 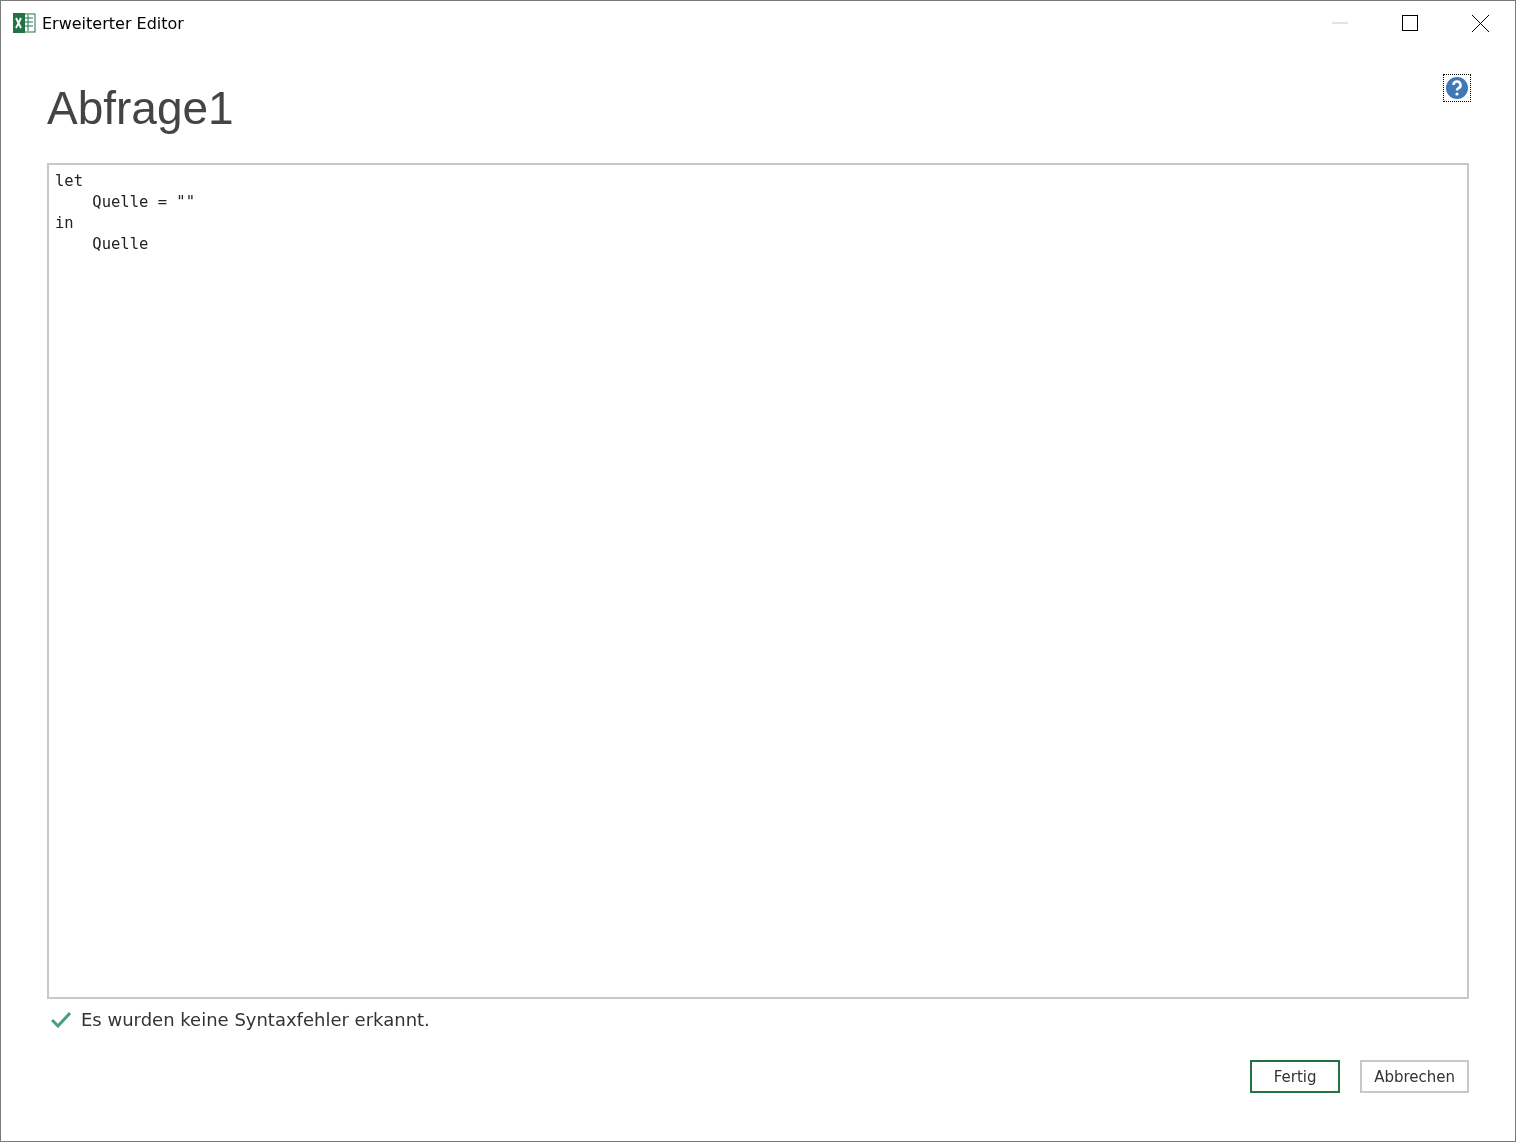 What do you see at coordinates (61, 1019) in the screenshot?
I see `checkmark-icon` at bounding box center [61, 1019].